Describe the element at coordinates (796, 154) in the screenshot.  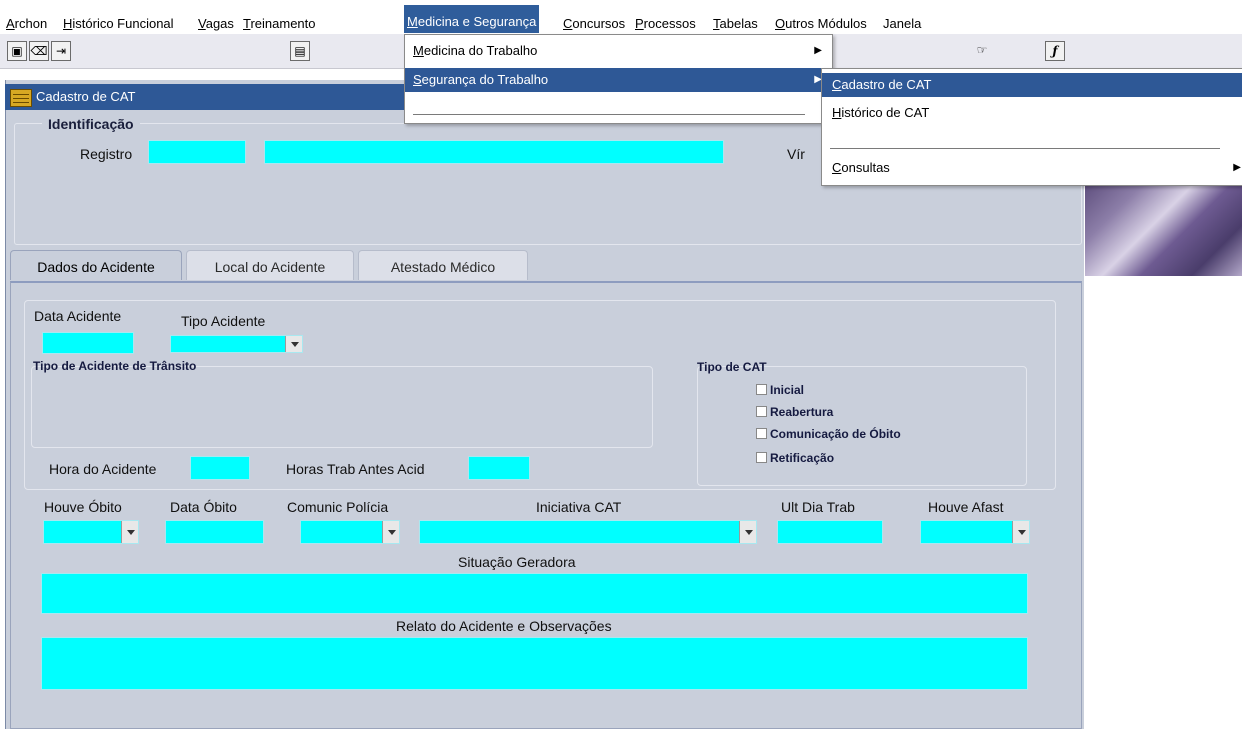
I see `vinculo-label: Vír` at that location.